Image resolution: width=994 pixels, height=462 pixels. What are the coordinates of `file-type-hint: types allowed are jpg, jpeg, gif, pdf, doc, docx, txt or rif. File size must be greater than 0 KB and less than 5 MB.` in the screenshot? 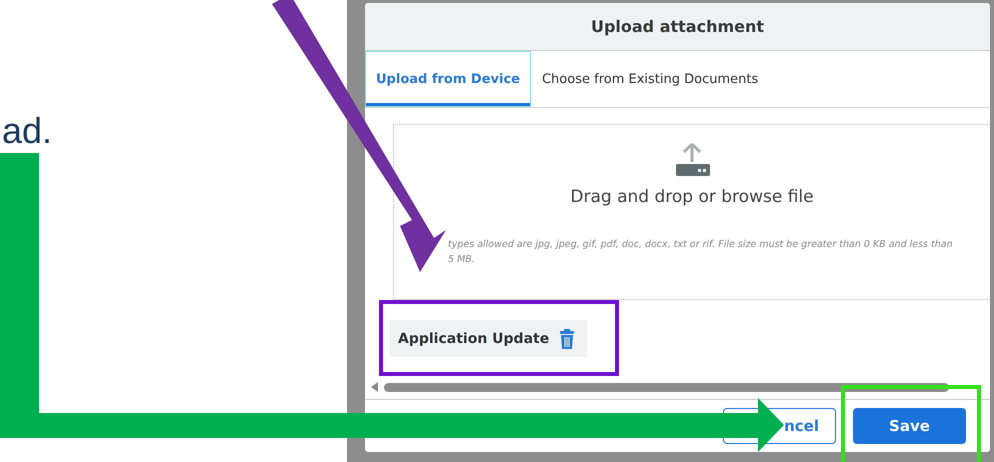 It's located at (700, 252).